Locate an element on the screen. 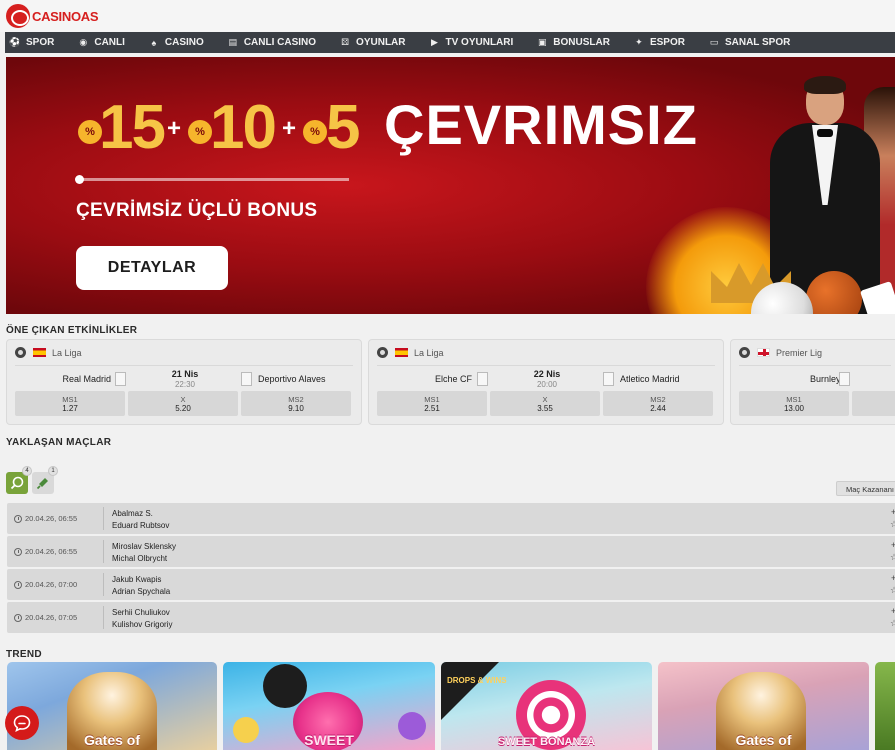  banner-slider-track is located at coordinates (214, 179).